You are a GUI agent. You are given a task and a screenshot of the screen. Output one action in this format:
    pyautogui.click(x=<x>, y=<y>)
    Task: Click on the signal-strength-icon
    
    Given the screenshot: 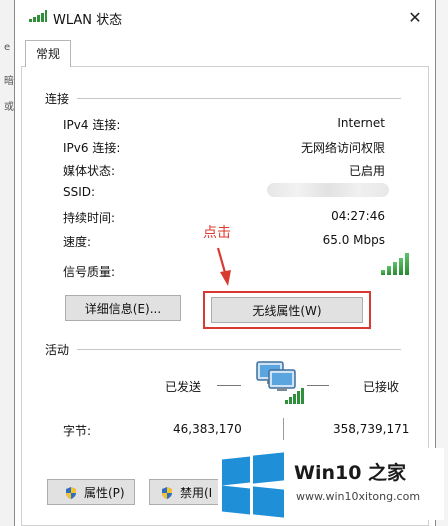 What is the action you would take?
    pyautogui.click(x=396, y=263)
    